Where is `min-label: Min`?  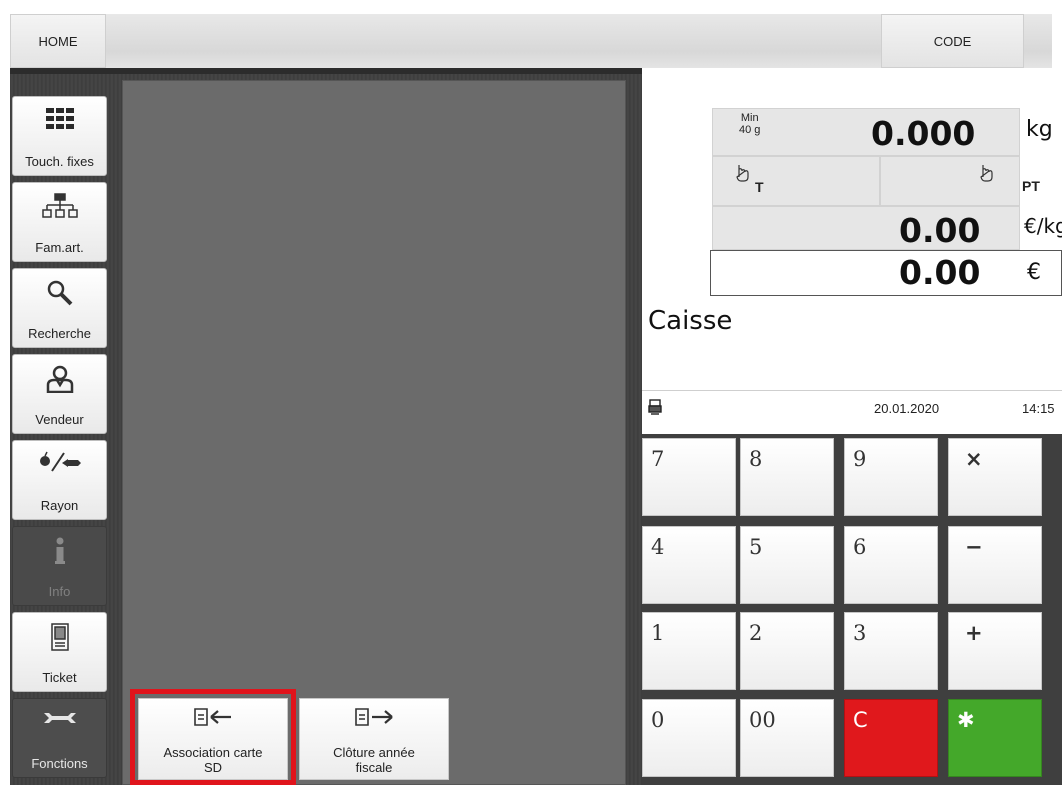
min-label: Min is located at coordinates (749, 118).